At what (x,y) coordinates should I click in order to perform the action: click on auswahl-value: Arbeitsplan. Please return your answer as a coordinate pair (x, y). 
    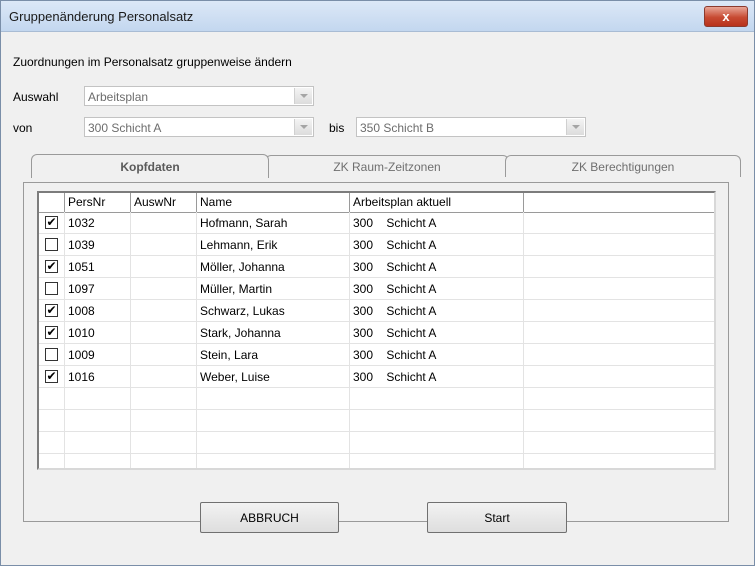
    Looking at the image, I should click on (118, 97).